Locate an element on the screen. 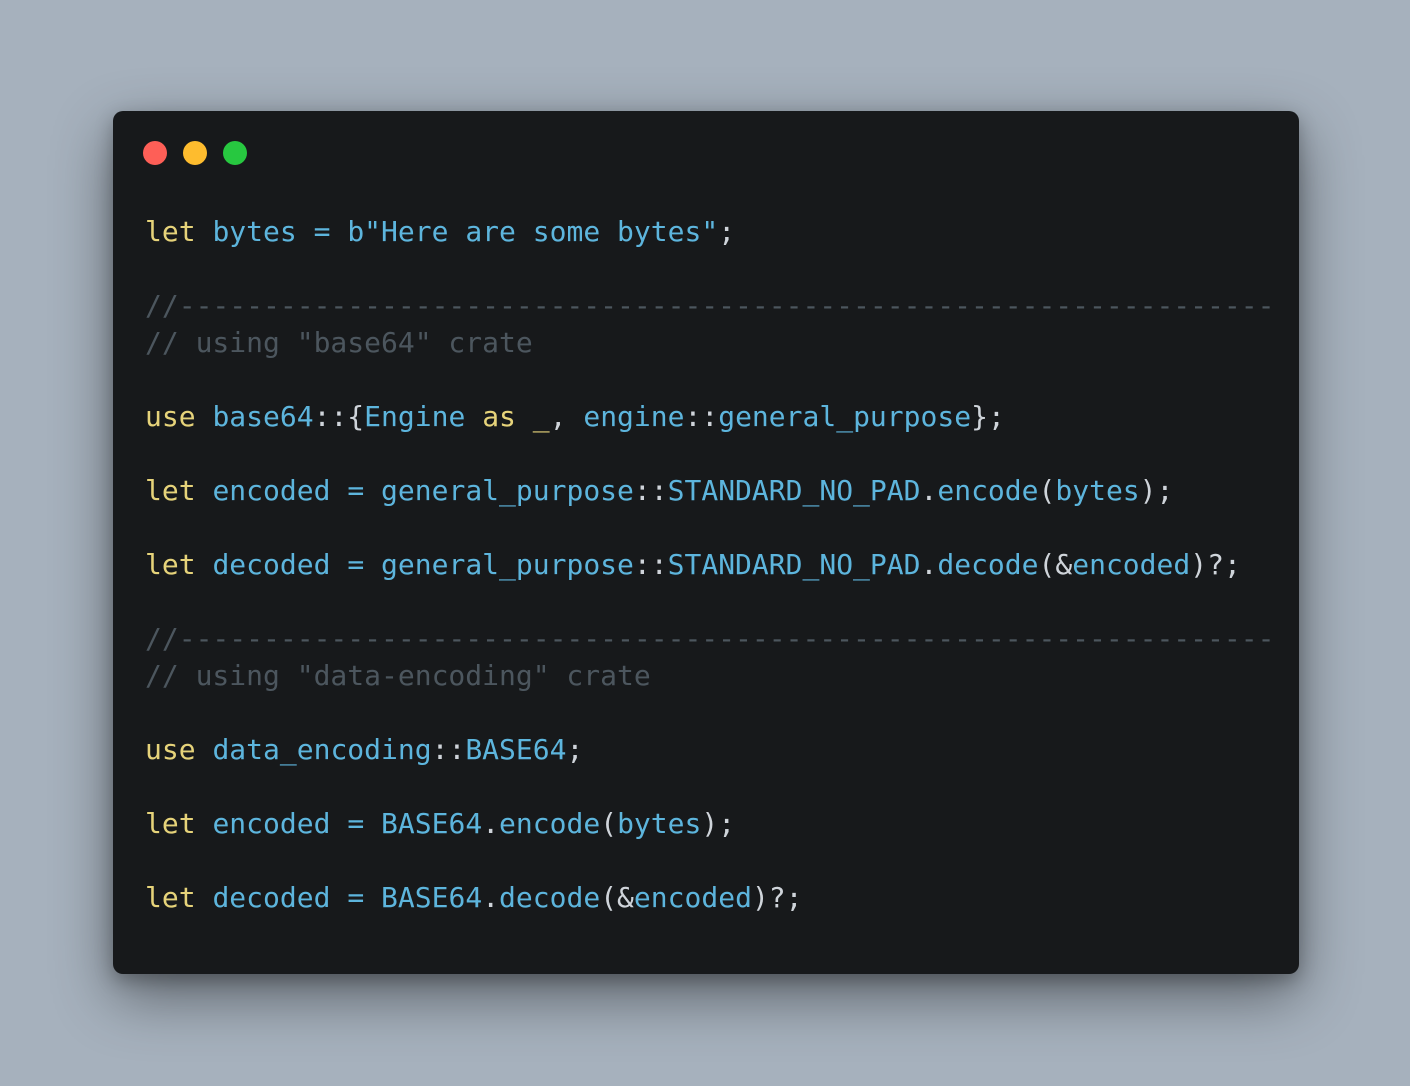 This screenshot has height=1086, width=1410. code-line: let encoded = BASE64.encode(bytes); is located at coordinates (709, 823).